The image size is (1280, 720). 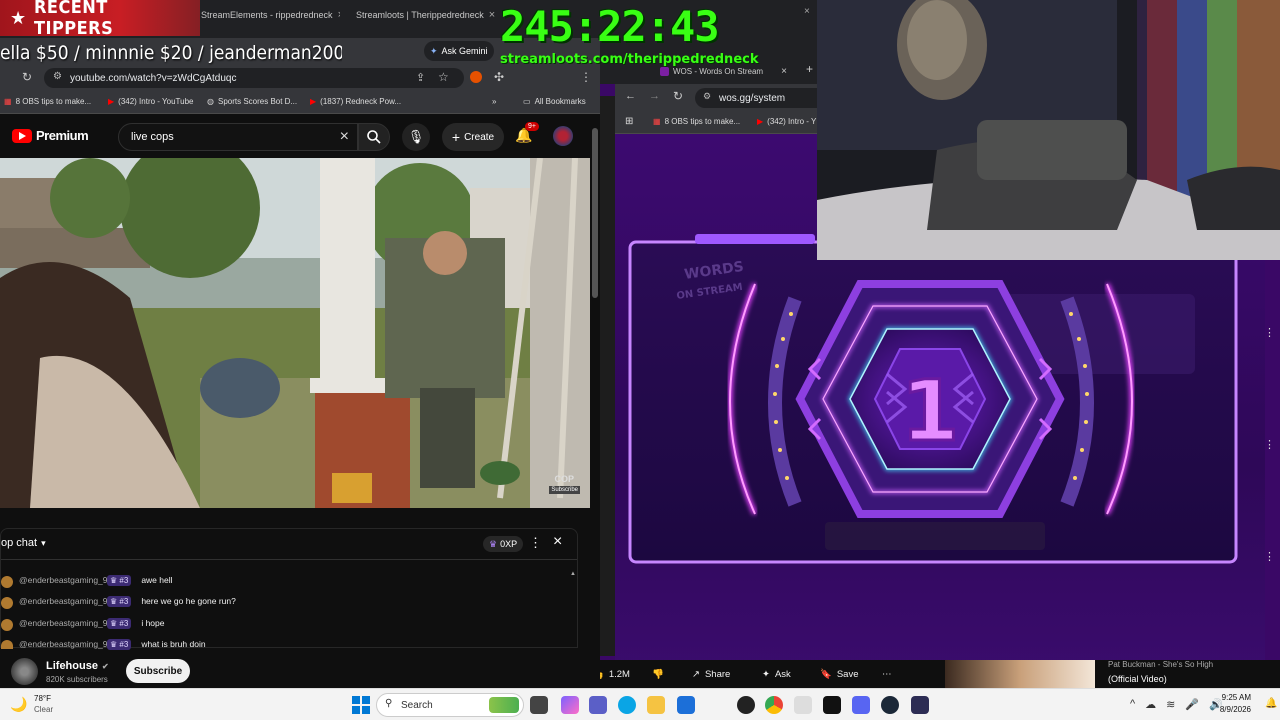 What do you see at coordinates (627, 705) in the screenshot?
I see `edge-icon` at bounding box center [627, 705].